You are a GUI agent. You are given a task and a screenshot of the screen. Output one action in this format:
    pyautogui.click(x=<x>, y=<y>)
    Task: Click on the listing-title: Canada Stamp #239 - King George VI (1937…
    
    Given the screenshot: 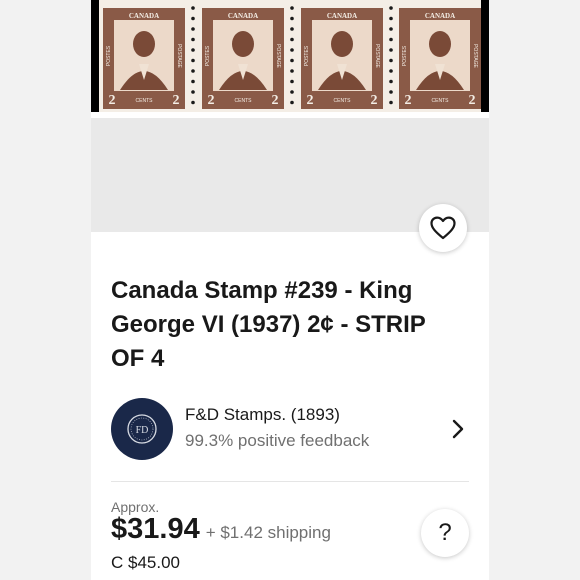 What is the action you would take?
    pyautogui.click(x=268, y=324)
    